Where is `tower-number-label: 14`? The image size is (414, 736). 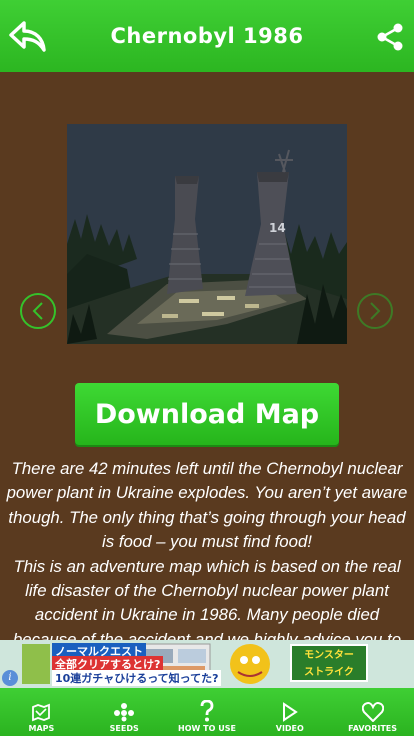 tower-number-label: 14 is located at coordinates (277, 228).